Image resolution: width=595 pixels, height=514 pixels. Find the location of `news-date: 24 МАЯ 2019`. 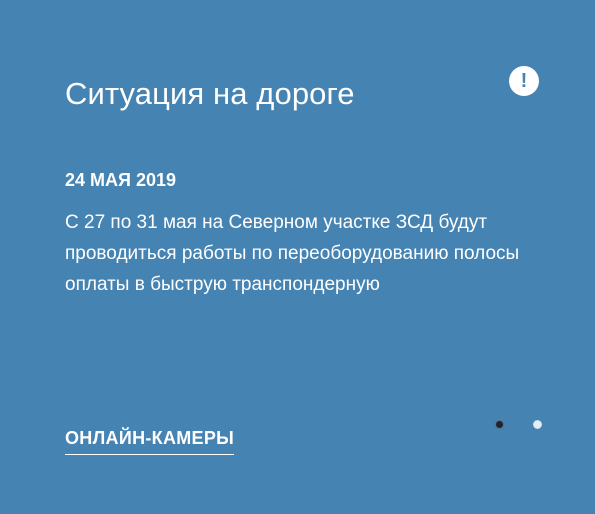

news-date: 24 МАЯ 2019 is located at coordinates (120, 180).